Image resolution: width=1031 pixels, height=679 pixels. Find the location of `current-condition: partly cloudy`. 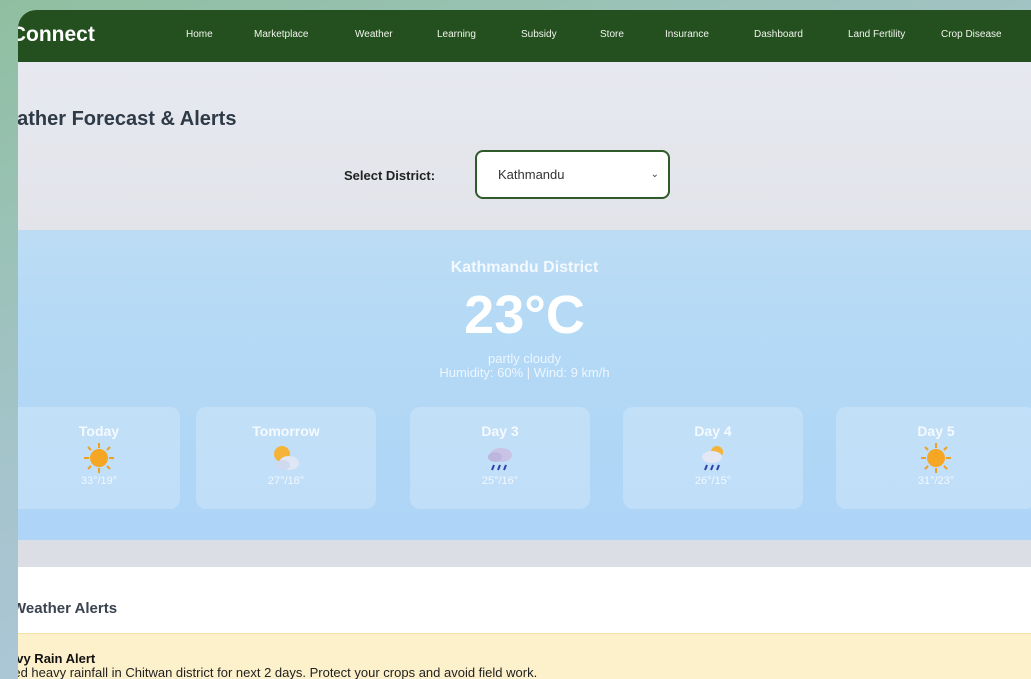

current-condition: partly cloudy is located at coordinates (524, 358).